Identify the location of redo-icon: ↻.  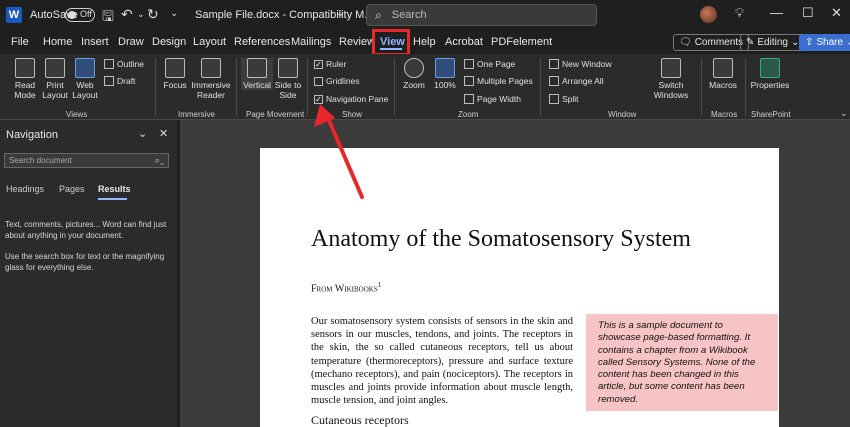
(153, 14).